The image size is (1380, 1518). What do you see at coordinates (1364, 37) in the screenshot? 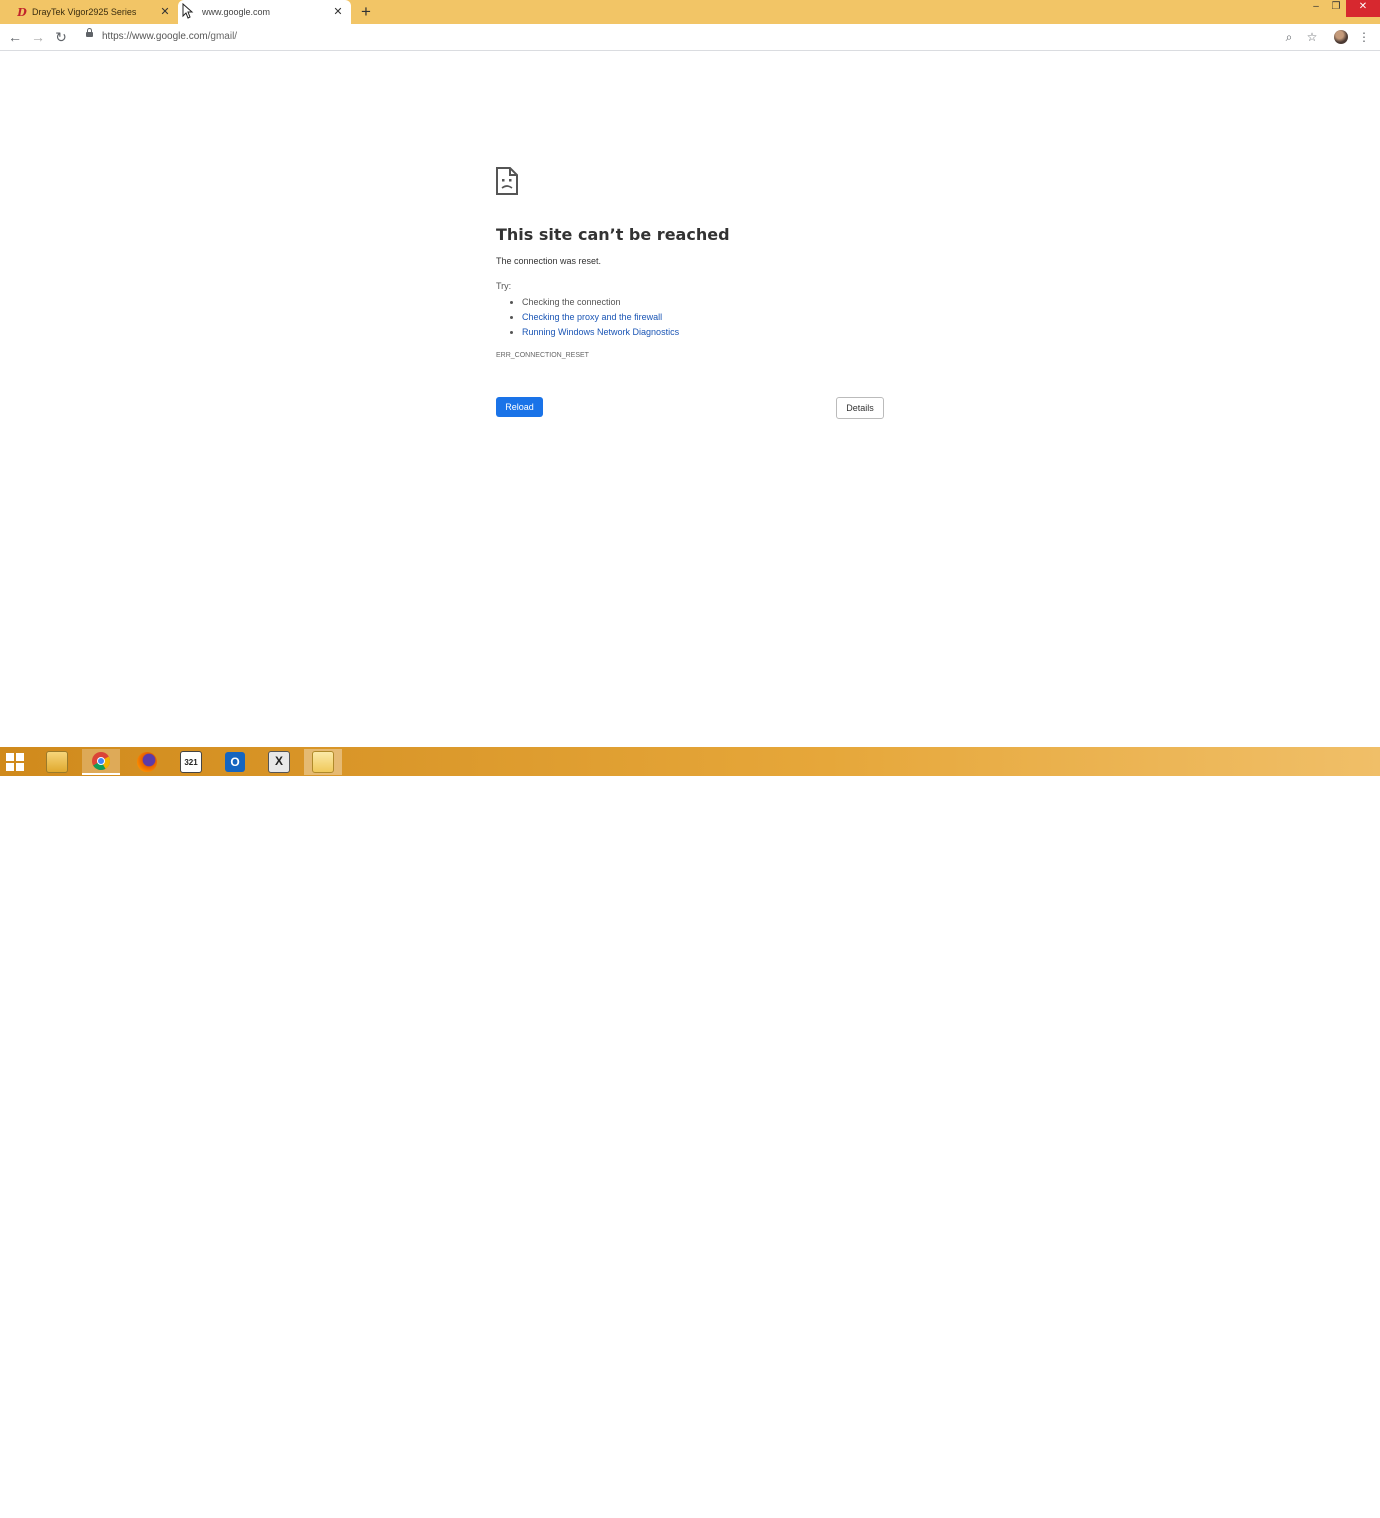
I see `menu-icon: ⋮` at bounding box center [1364, 37].